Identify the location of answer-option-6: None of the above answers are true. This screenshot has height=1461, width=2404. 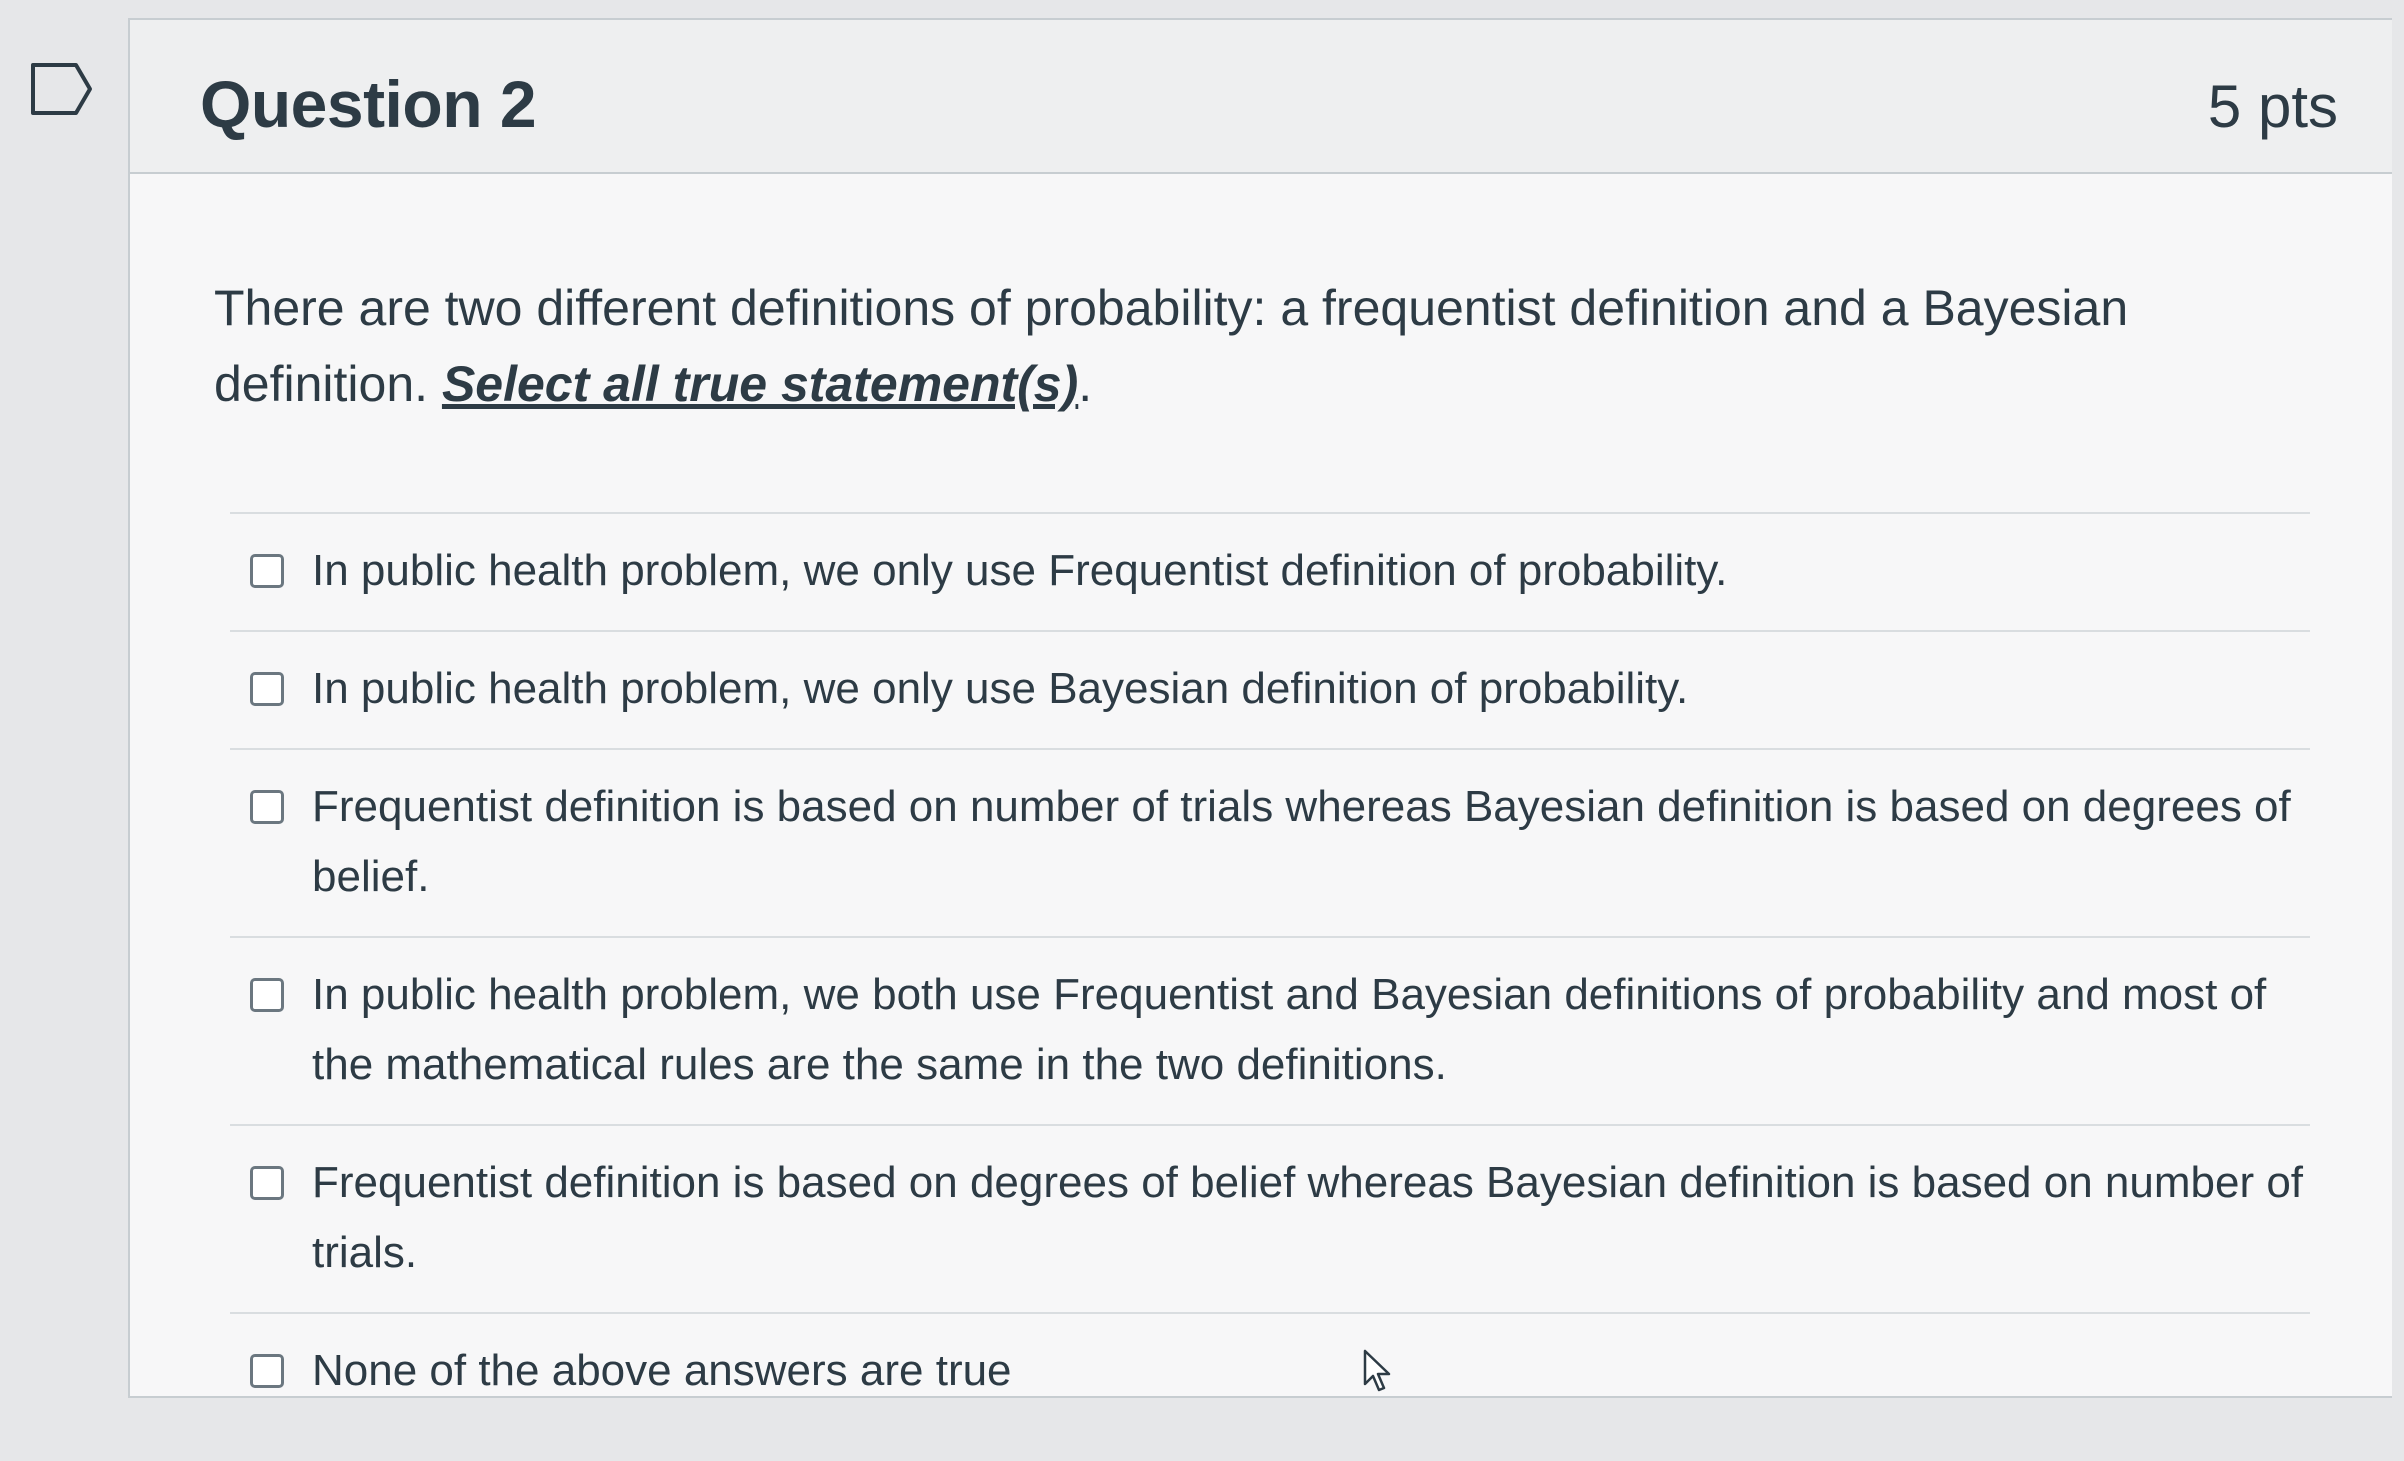
(1270, 1372).